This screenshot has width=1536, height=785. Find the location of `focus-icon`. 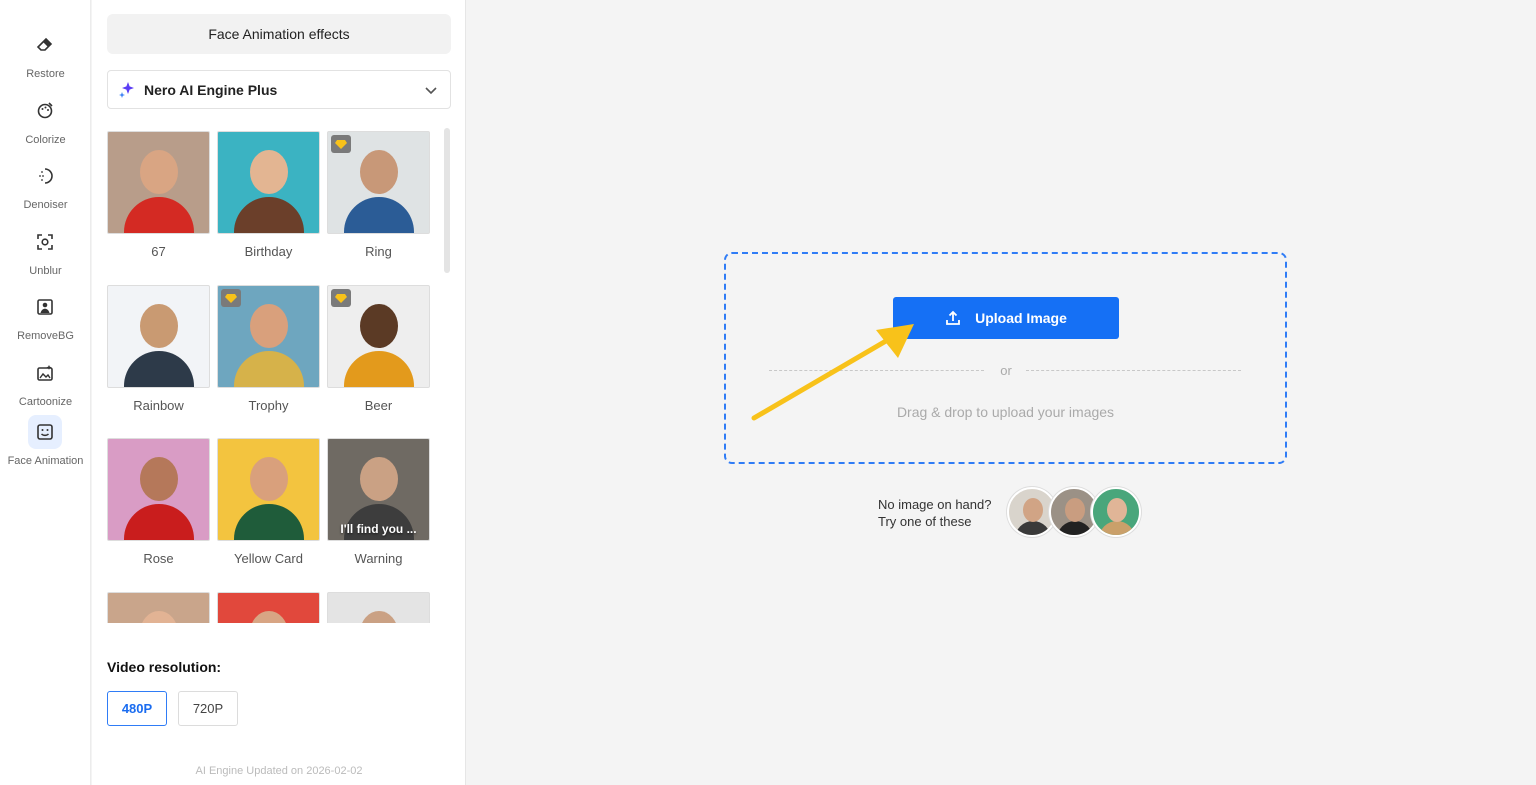

focus-icon is located at coordinates (45, 242).